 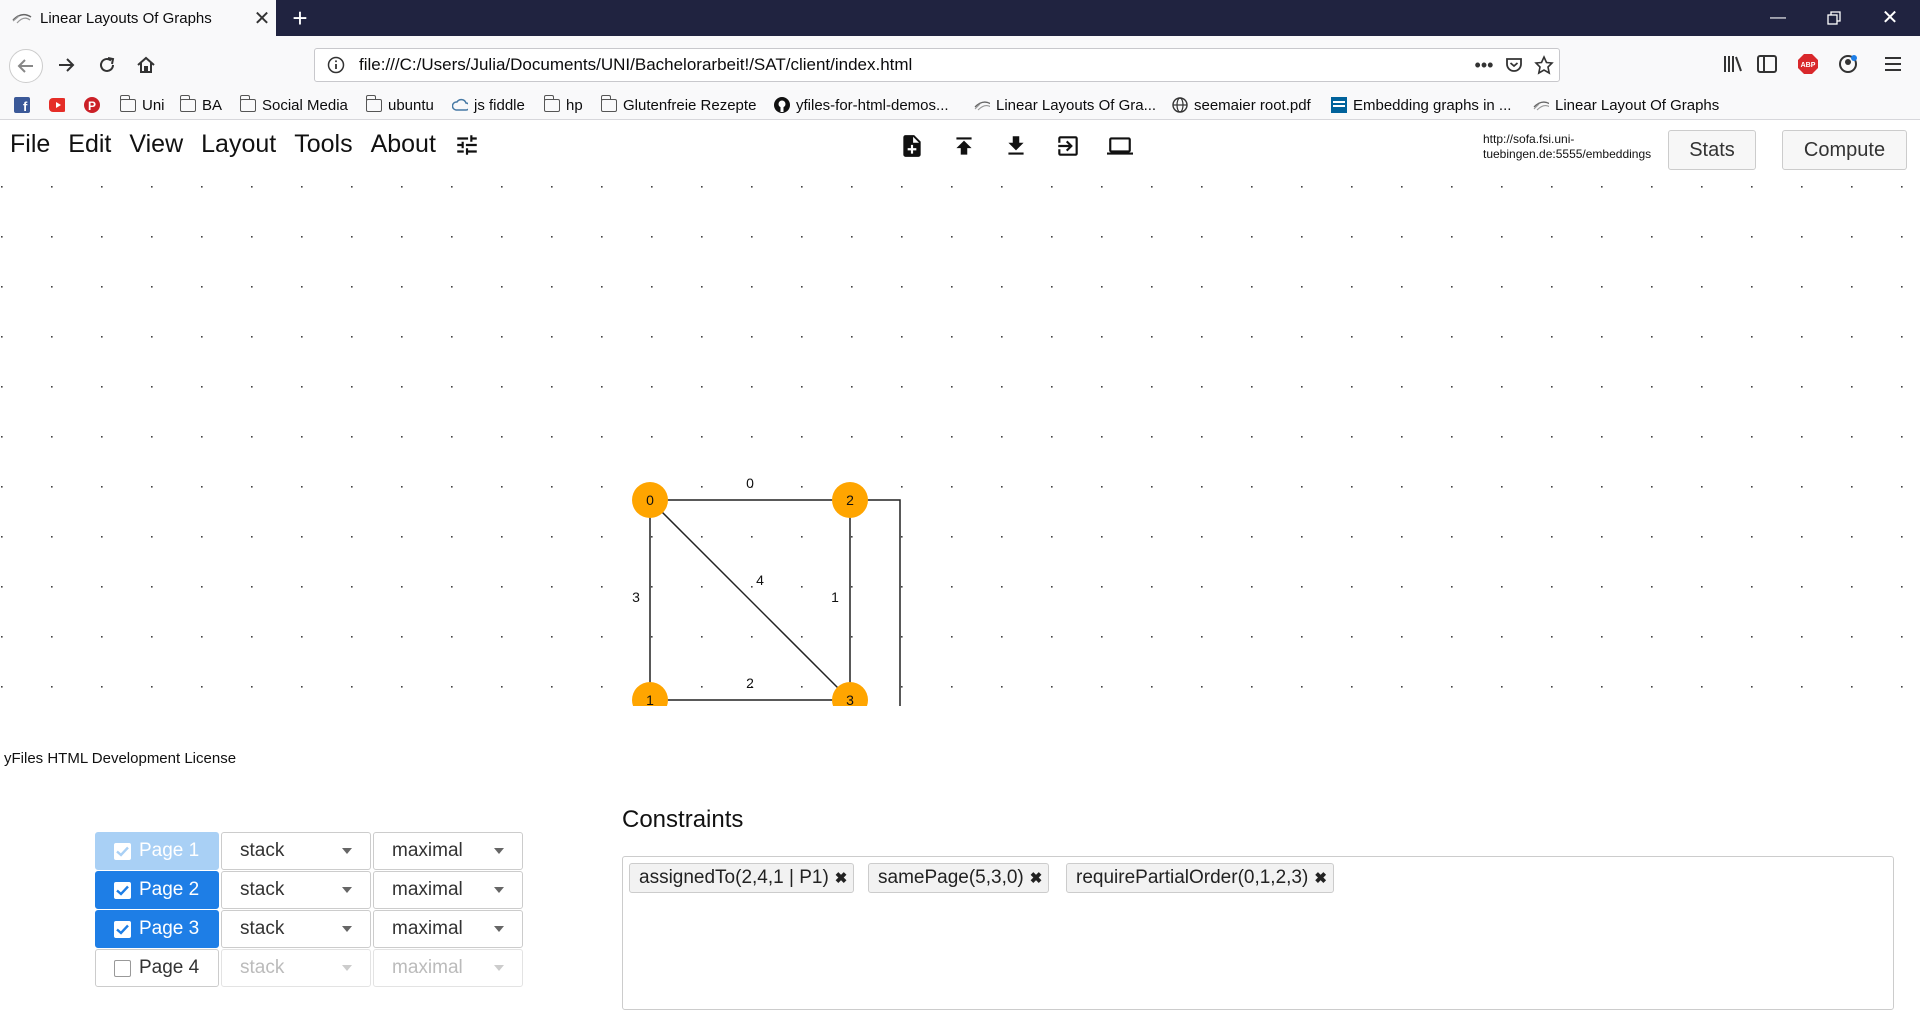 I want to click on bookmark-item: f, so click(x=25, y=105).